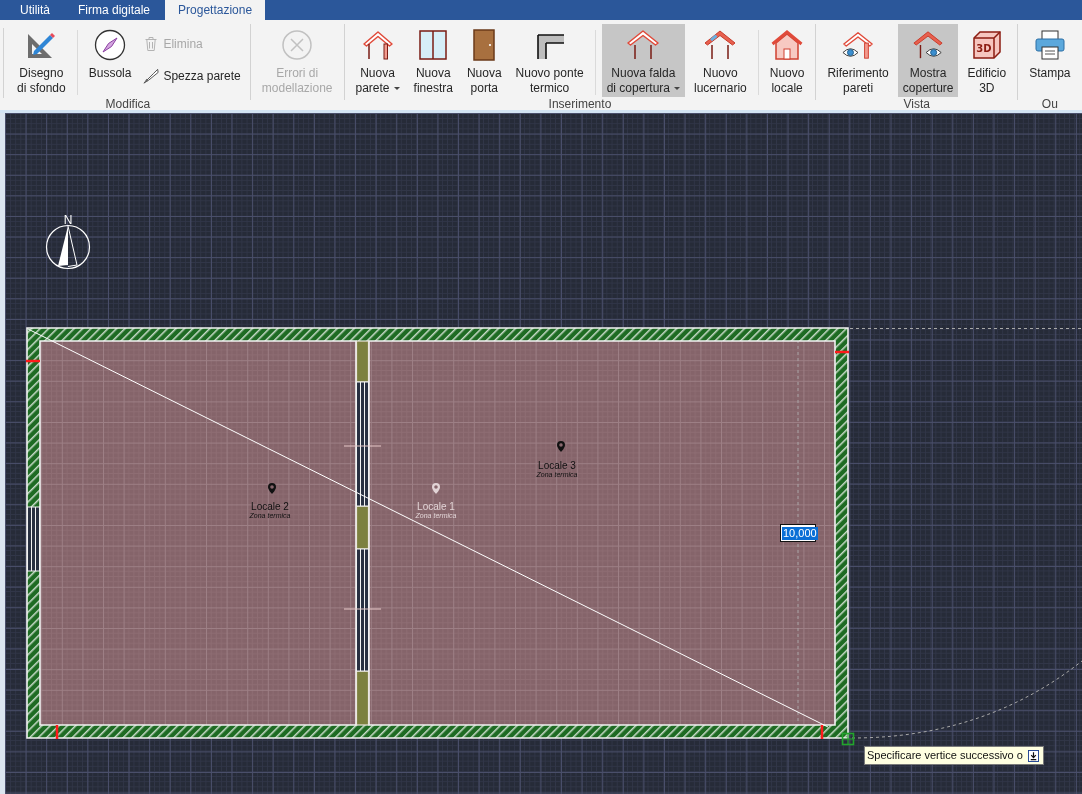 The width and height of the screenshot is (1082, 794). Describe the element at coordinates (643, 45) in the screenshot. I see `roof-icon` at that location.